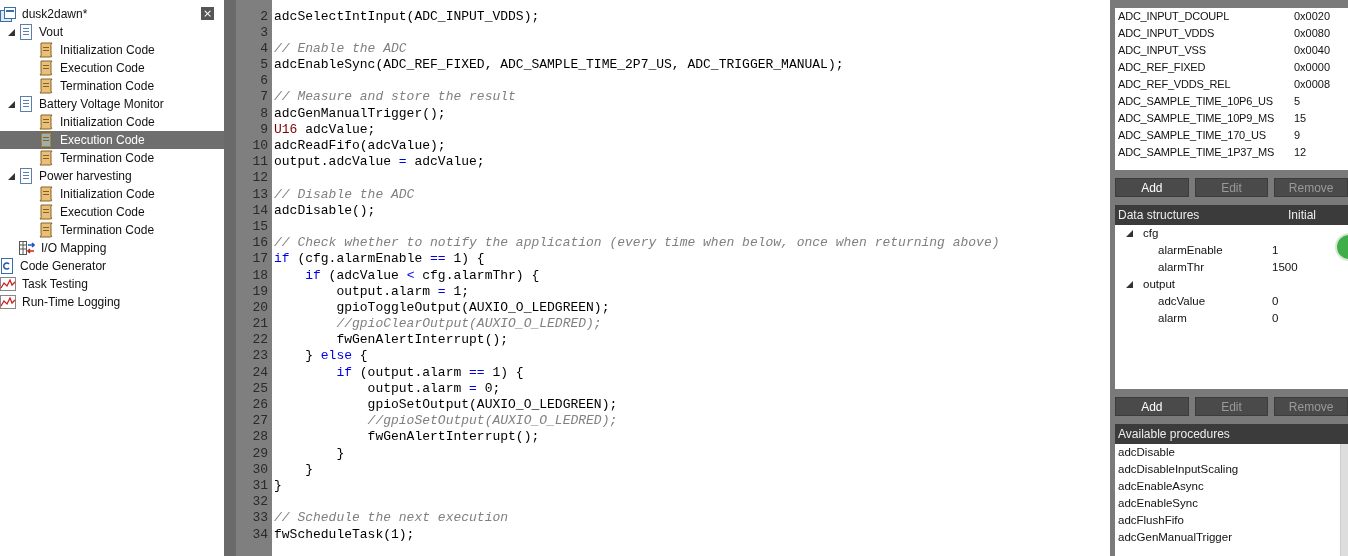  What do you see at coordinates (264, 129) in the screenshot?
I see `line-number: 9` at bounding box center [264, 129].